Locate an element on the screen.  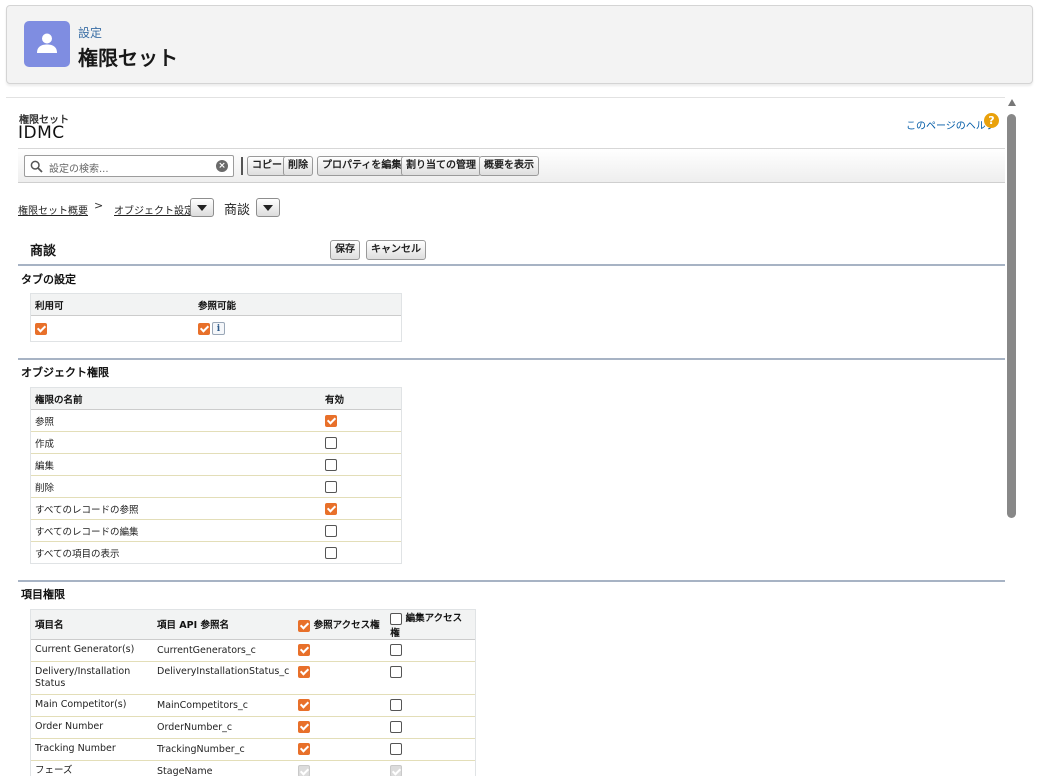
toolbar-divider is located at coordinates (242, 166).